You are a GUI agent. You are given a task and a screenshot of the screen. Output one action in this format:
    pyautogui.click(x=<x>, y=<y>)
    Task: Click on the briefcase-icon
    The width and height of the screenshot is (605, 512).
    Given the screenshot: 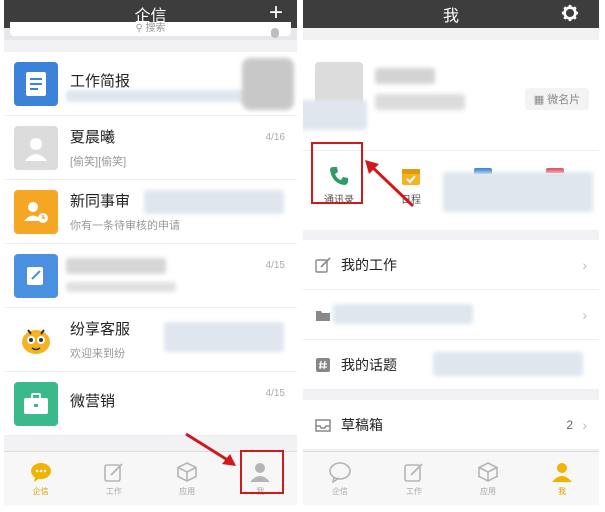 What is the action you would take?
    pyautogui.click(x=36, y=403)
    